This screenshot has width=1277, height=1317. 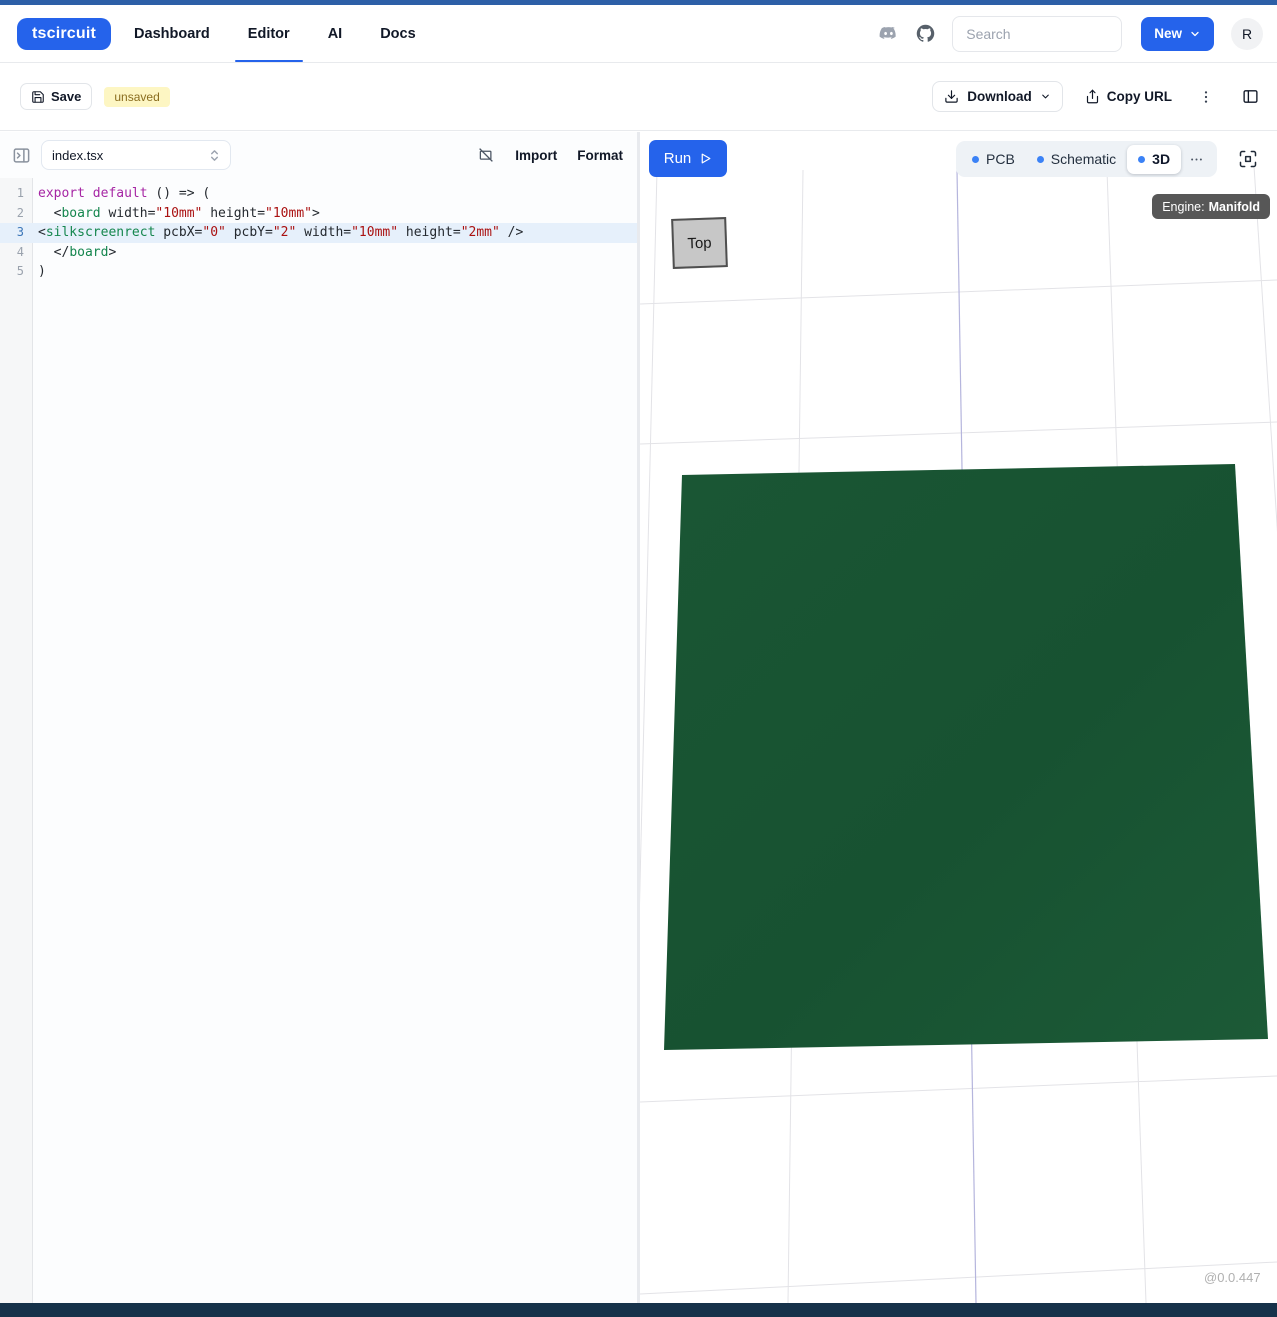 I want to click on code-text: </board>, so click(x=75, y=253).